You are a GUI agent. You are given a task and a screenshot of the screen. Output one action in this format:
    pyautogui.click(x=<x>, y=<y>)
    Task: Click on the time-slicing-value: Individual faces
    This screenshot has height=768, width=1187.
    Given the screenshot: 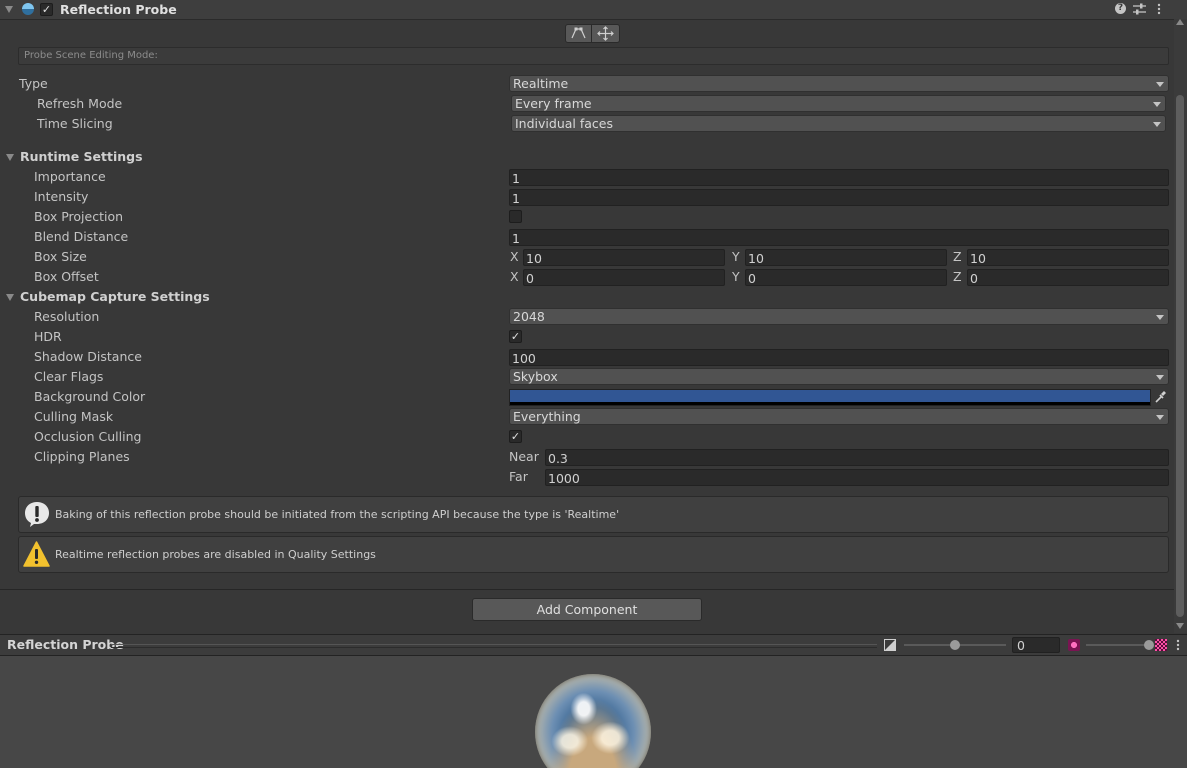 What is the action you would take?
    pyautogui.click(x=564, y=123)
    